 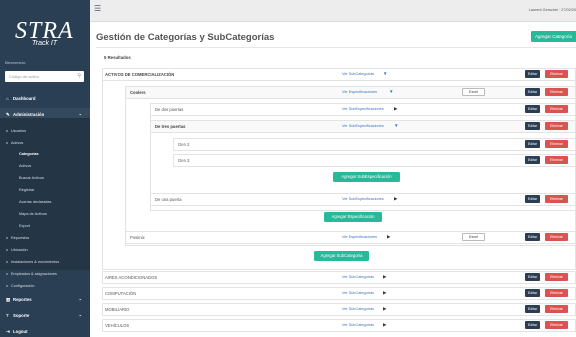 I want to click on nav-dashboard: ⌂ Dashboard, so click(x=45, y=98).